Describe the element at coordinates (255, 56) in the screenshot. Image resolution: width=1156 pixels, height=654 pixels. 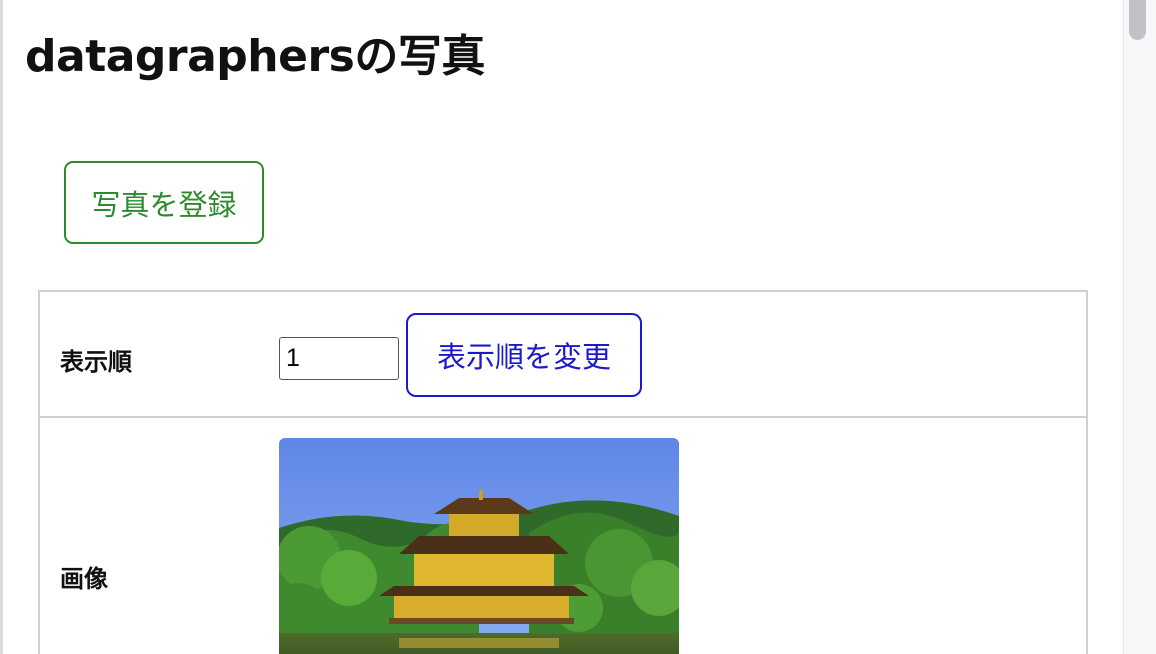
I see `page-title: datagraphersの写真` at that location.